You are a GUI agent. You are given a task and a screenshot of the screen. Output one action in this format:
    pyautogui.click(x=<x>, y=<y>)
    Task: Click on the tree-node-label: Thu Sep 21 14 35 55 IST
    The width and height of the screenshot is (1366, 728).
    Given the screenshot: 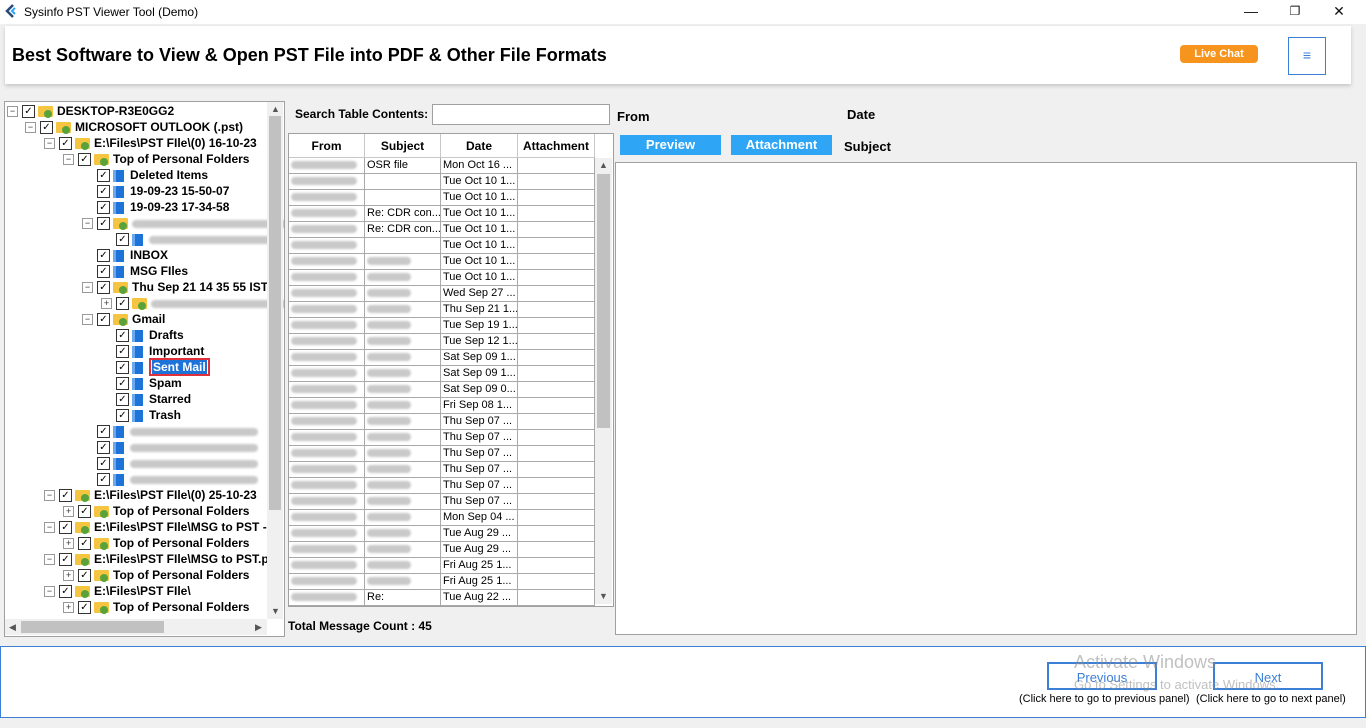 What is the action you would take?
    pyautogui.click(x=200, y=287)
    